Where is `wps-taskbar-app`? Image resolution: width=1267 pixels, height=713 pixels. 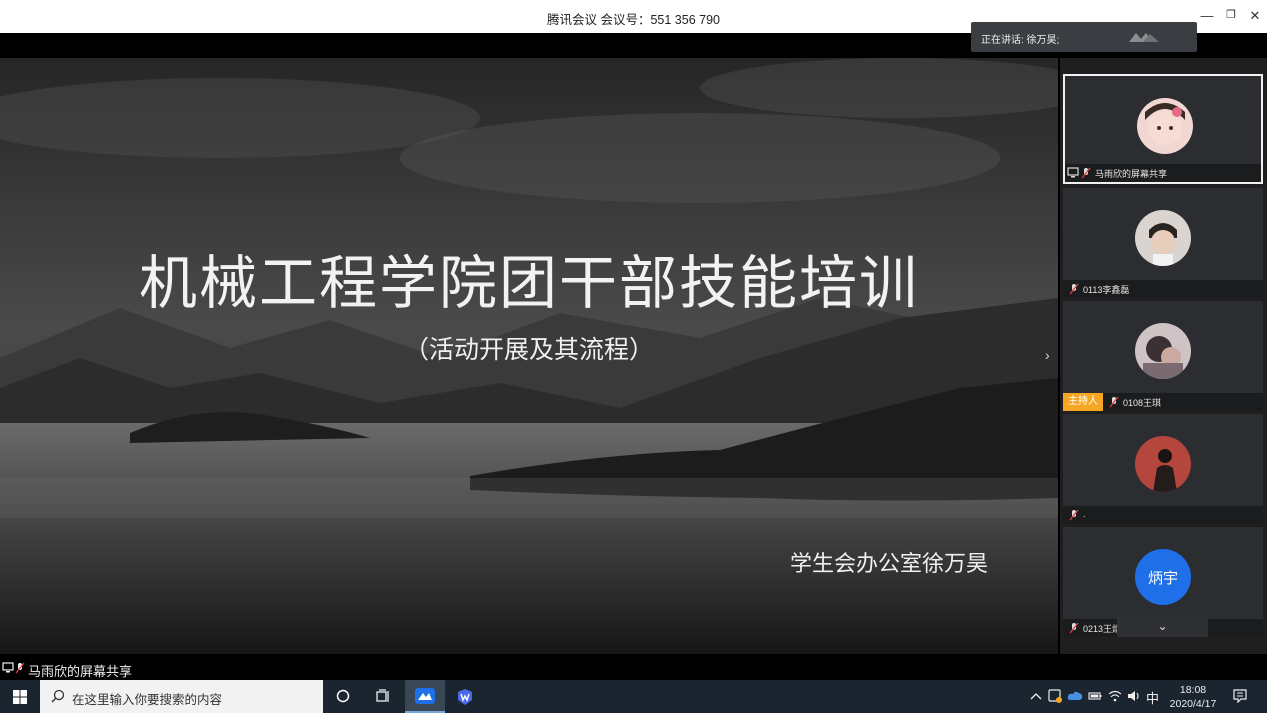 wps-taskbar-app is located at coordinates (465, 696).